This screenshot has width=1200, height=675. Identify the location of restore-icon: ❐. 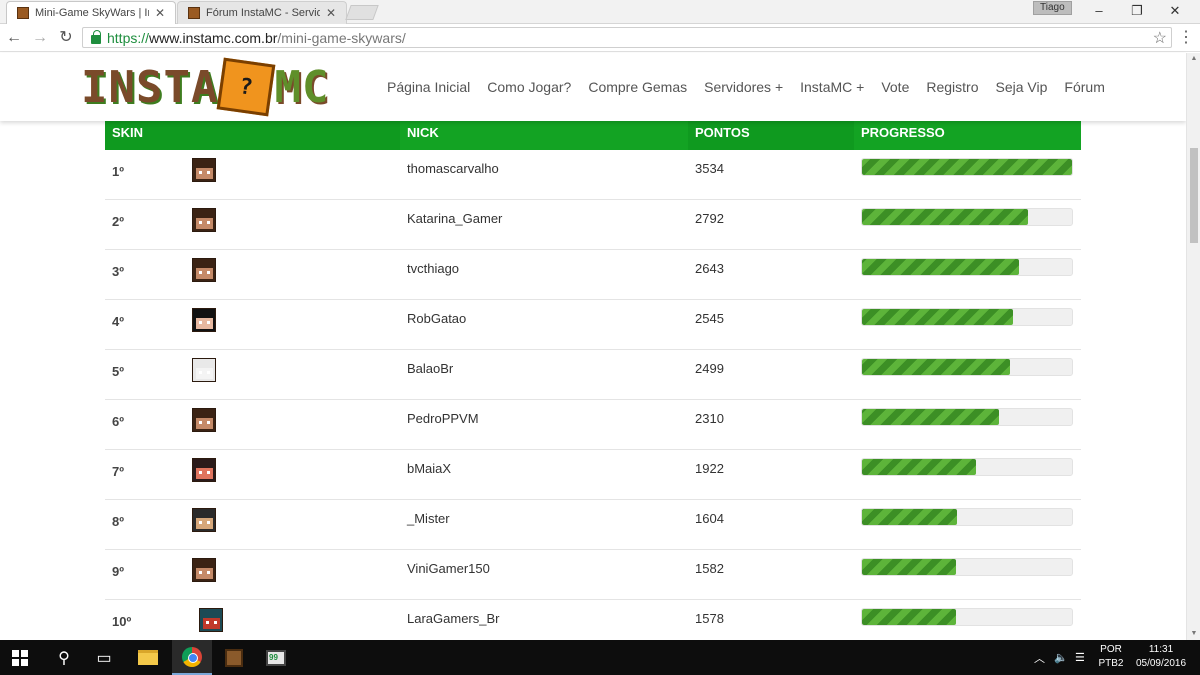
(1137, 11).